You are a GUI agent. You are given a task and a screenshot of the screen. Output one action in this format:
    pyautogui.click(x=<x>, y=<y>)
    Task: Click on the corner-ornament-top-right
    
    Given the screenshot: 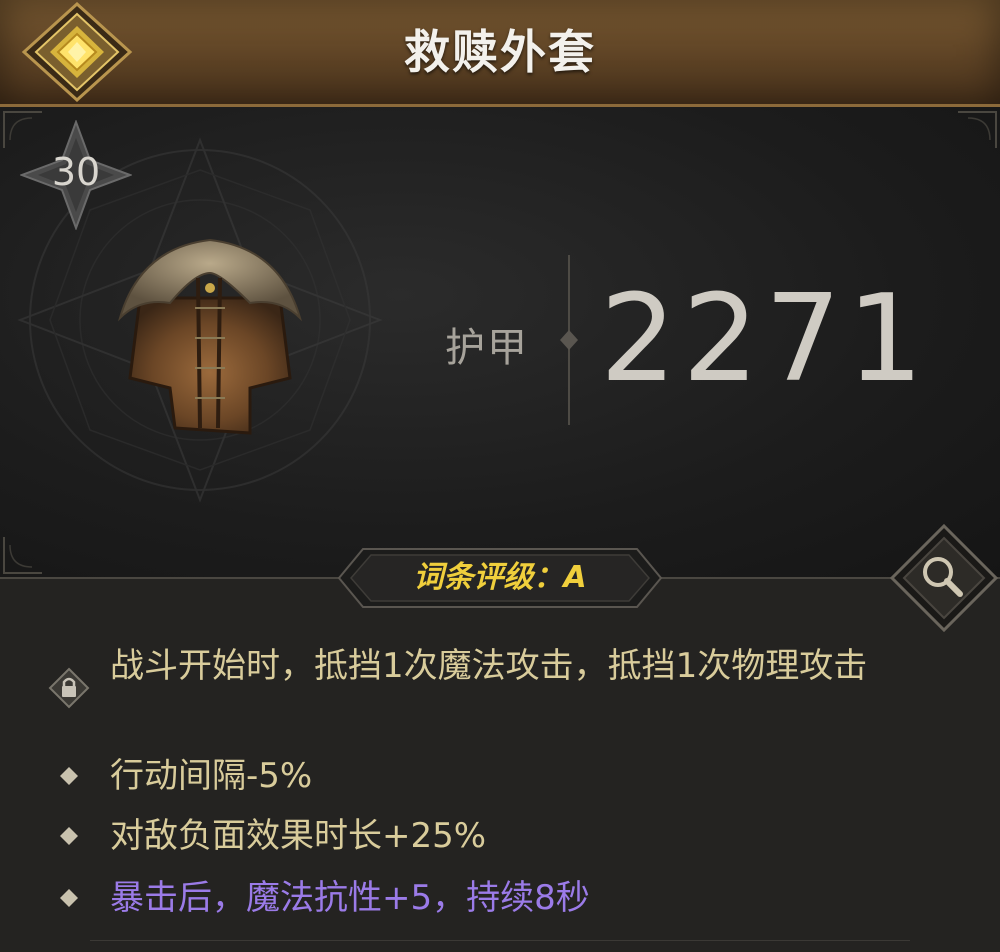 What is the action you would take?
    pyautogui.click(x=977, y=129)
    